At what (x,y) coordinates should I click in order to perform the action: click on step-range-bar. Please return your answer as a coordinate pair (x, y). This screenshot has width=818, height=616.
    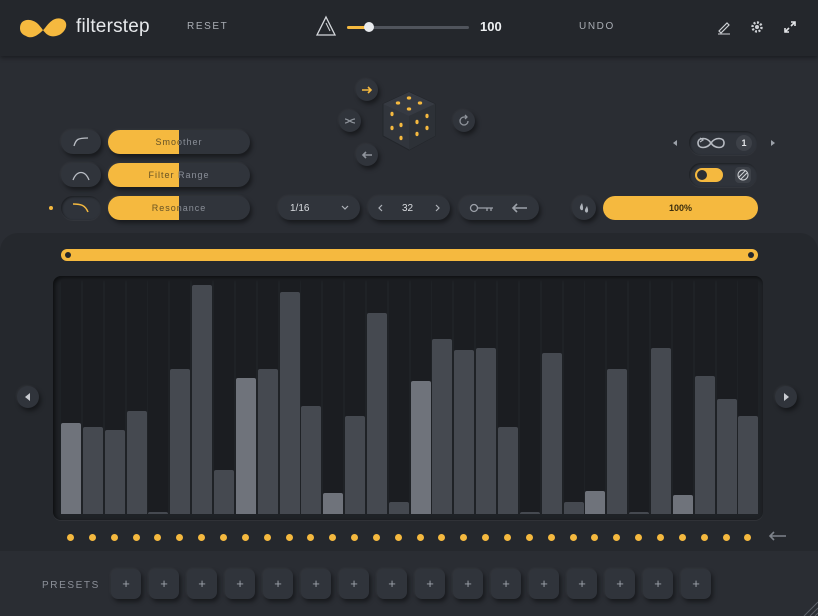
    Looking at the image, I should click on (409, 255).